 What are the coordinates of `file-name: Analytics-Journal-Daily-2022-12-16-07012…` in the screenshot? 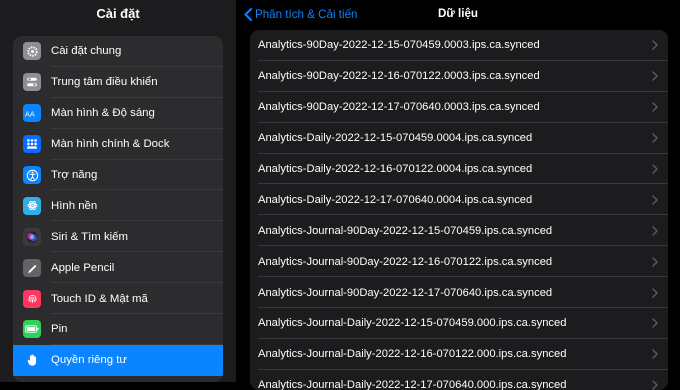 It's located at (412, 354).